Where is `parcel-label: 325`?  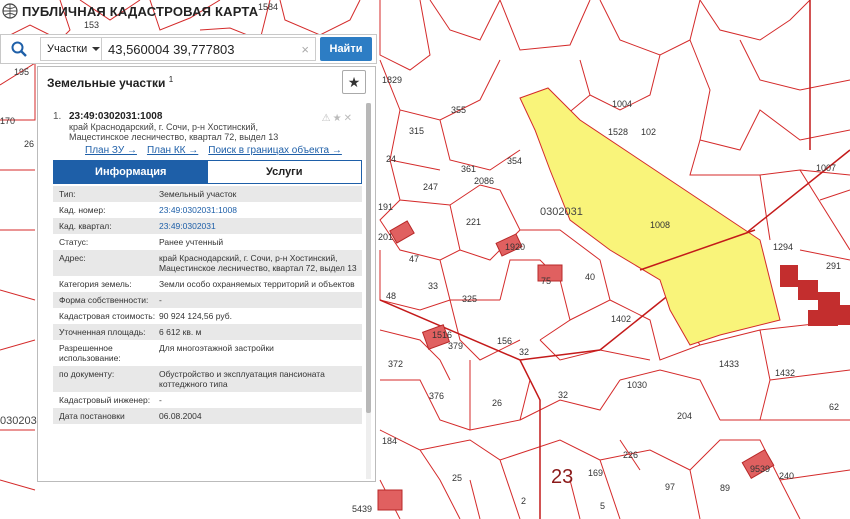 parcel-label: 325 is located at coordinates (469, 299).